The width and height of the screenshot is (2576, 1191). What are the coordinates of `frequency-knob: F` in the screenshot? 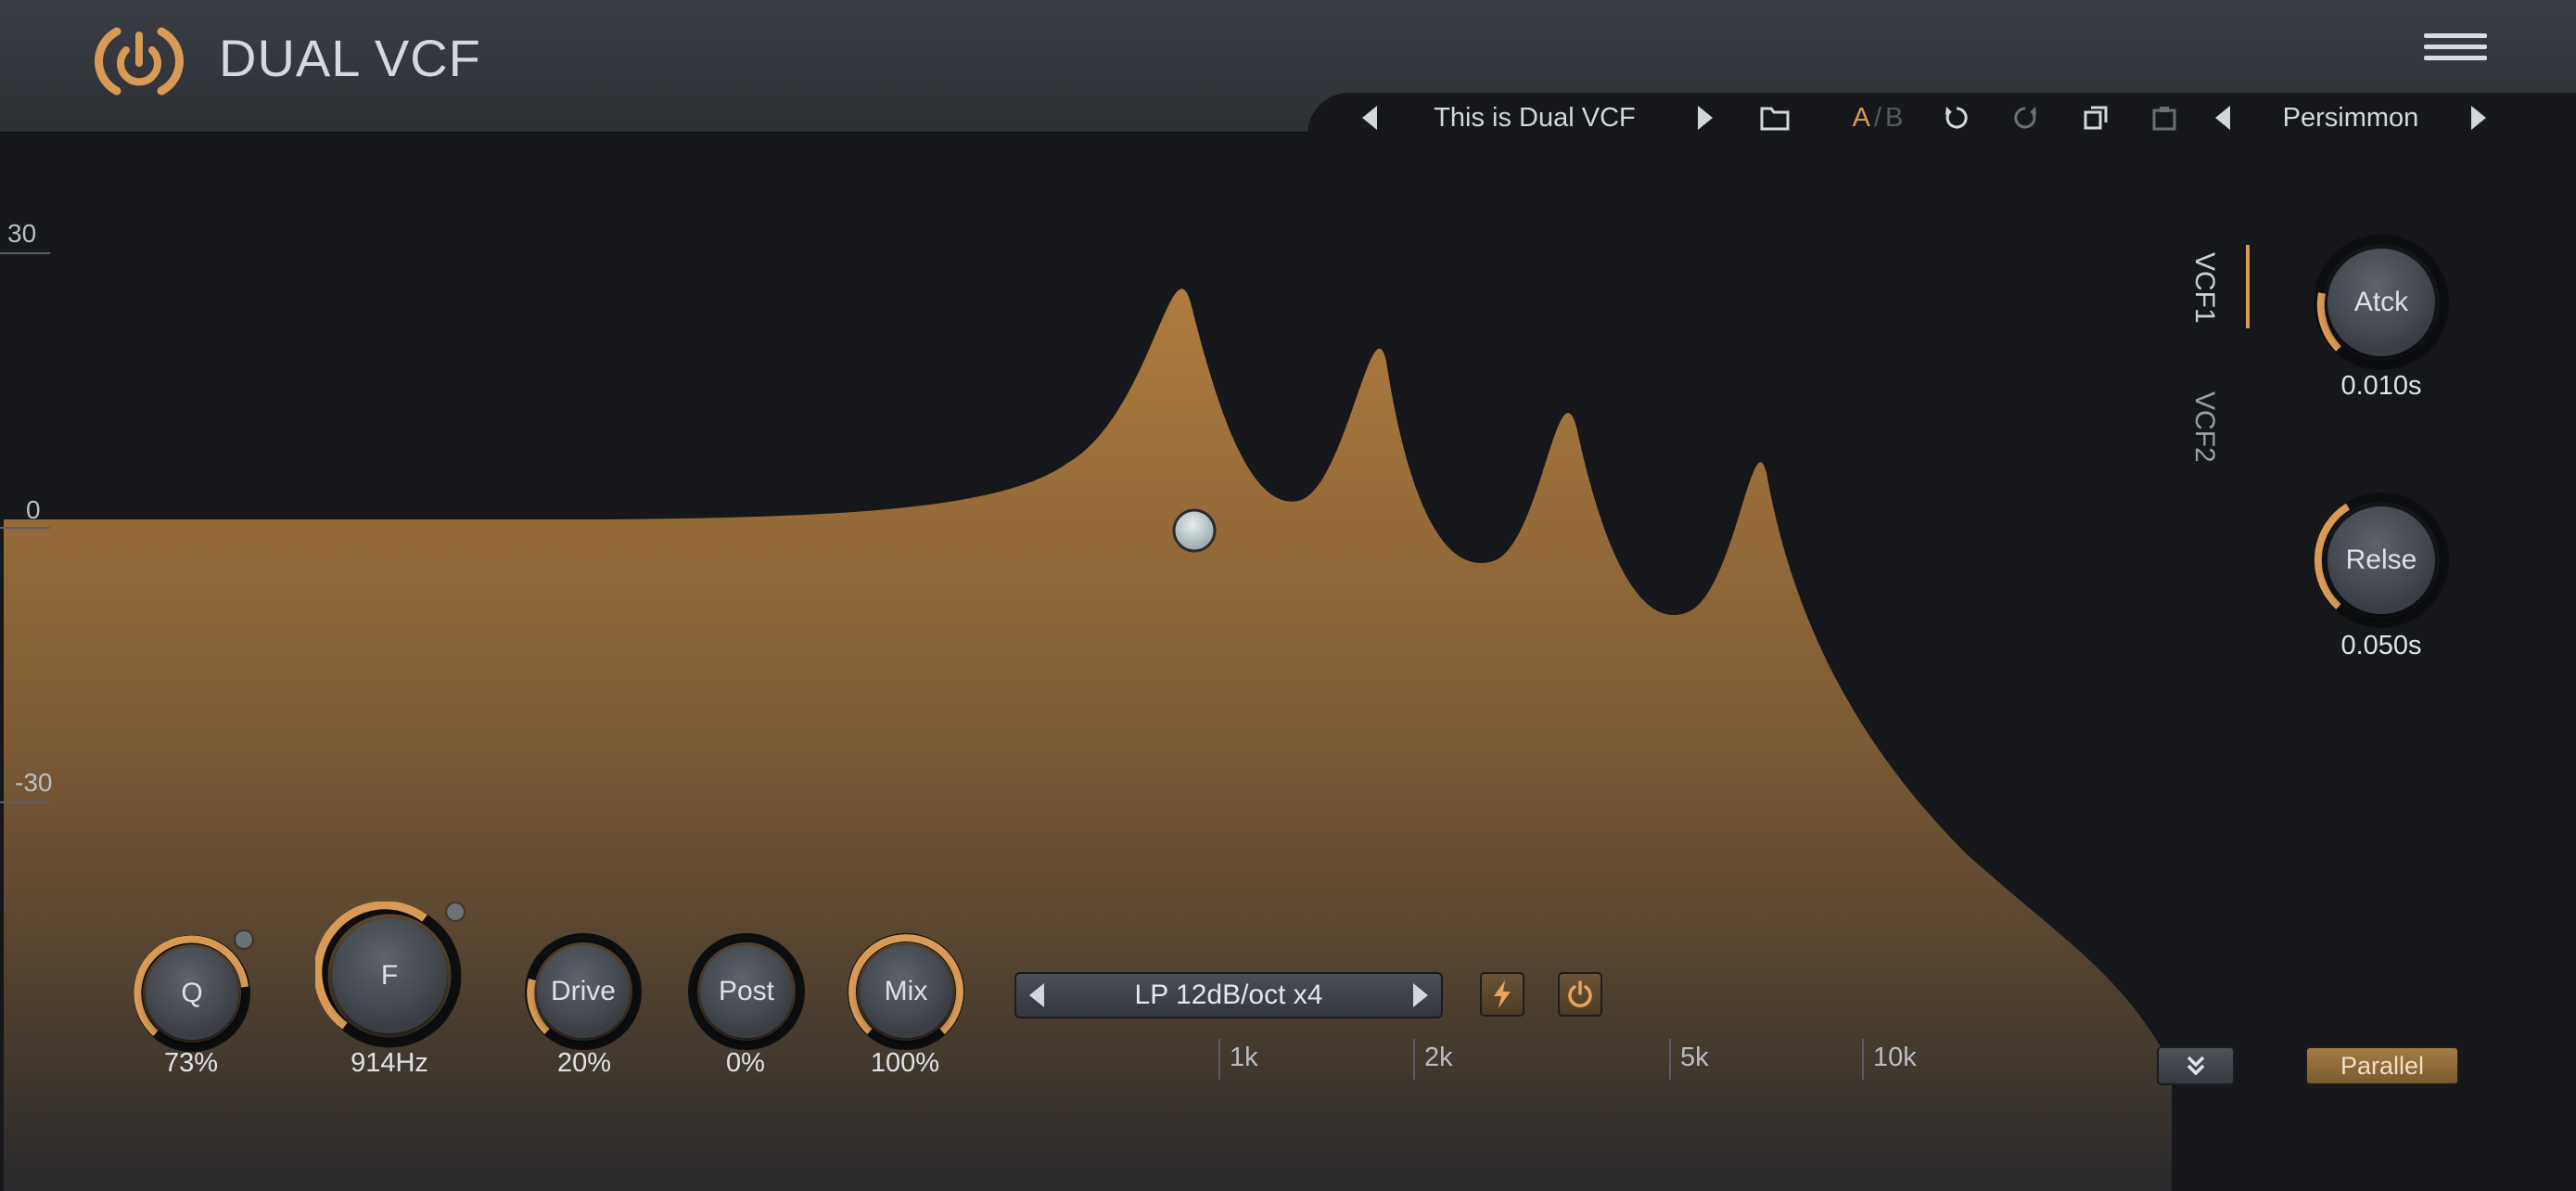 It's located at (390, 976).